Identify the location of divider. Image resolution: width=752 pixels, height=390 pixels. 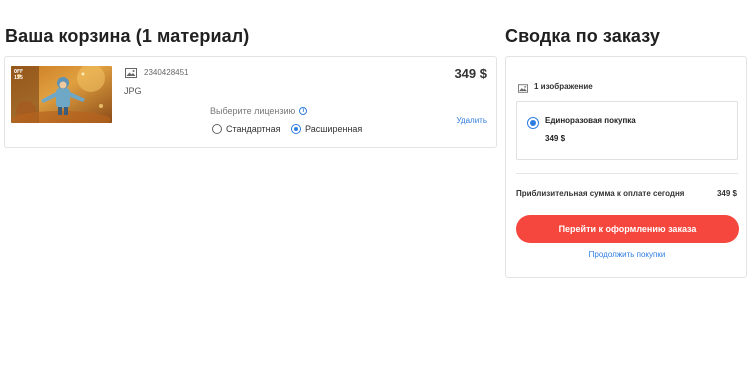
(627, 173).